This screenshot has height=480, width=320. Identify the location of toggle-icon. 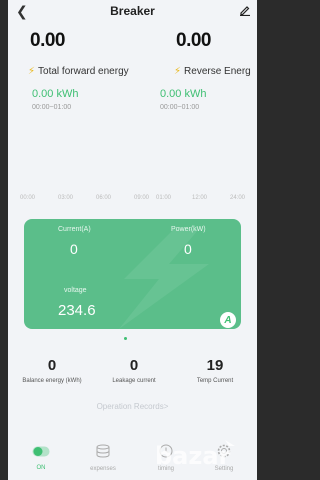
(41, 451).